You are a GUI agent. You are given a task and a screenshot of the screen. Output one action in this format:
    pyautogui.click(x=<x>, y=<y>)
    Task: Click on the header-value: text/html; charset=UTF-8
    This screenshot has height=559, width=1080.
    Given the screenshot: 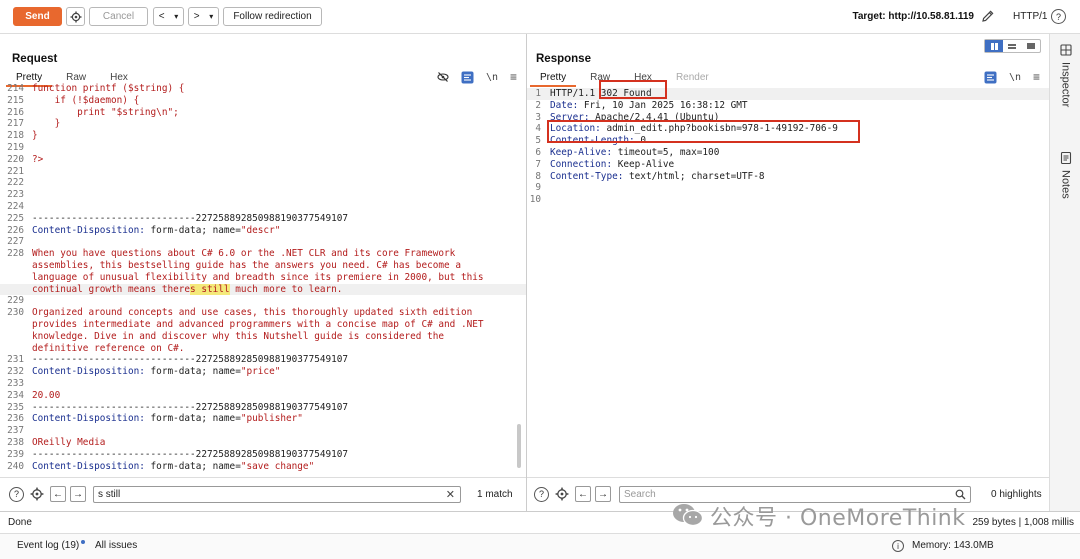 What is the action you would take?
    pyautogui.click(x=694, y=176)
    